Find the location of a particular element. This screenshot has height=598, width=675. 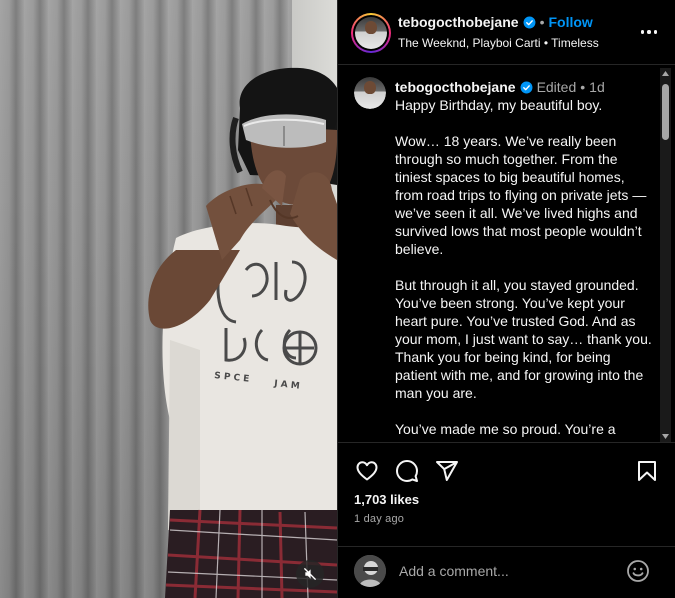

post-timestamp: 1 day ago is located at coordinates (379, 519).